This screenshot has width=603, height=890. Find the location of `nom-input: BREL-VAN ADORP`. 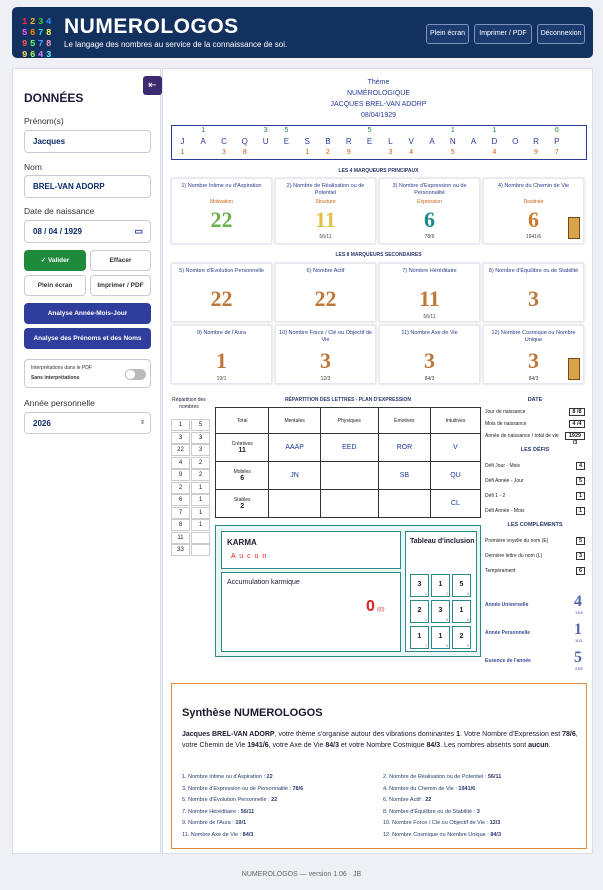

nom-input: BREL-VAN ADORP is located at coordinates (87, 186).